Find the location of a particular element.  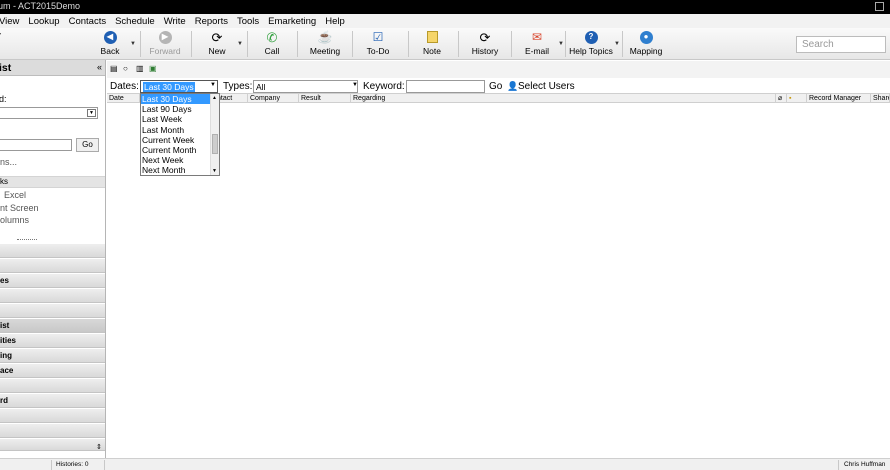

new-button: ⟳ New is located at coordinates (217, 44).